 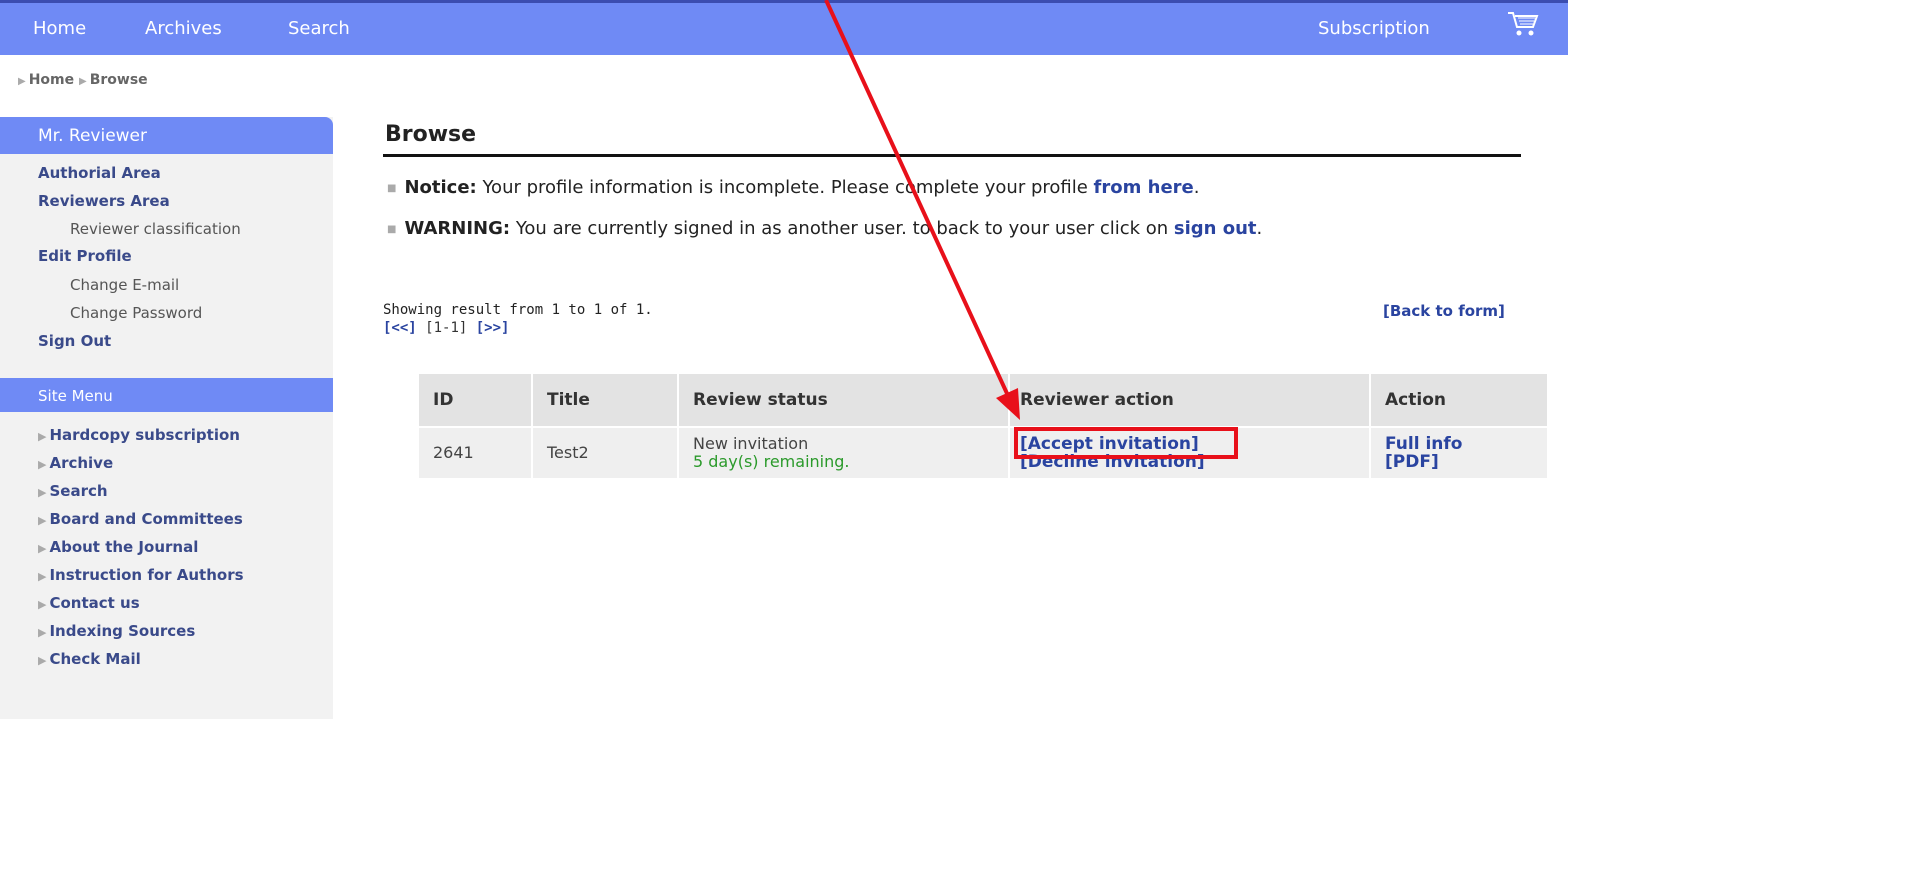 I want to click on menu-item-label: Contact us, so click(x=94, y=603).